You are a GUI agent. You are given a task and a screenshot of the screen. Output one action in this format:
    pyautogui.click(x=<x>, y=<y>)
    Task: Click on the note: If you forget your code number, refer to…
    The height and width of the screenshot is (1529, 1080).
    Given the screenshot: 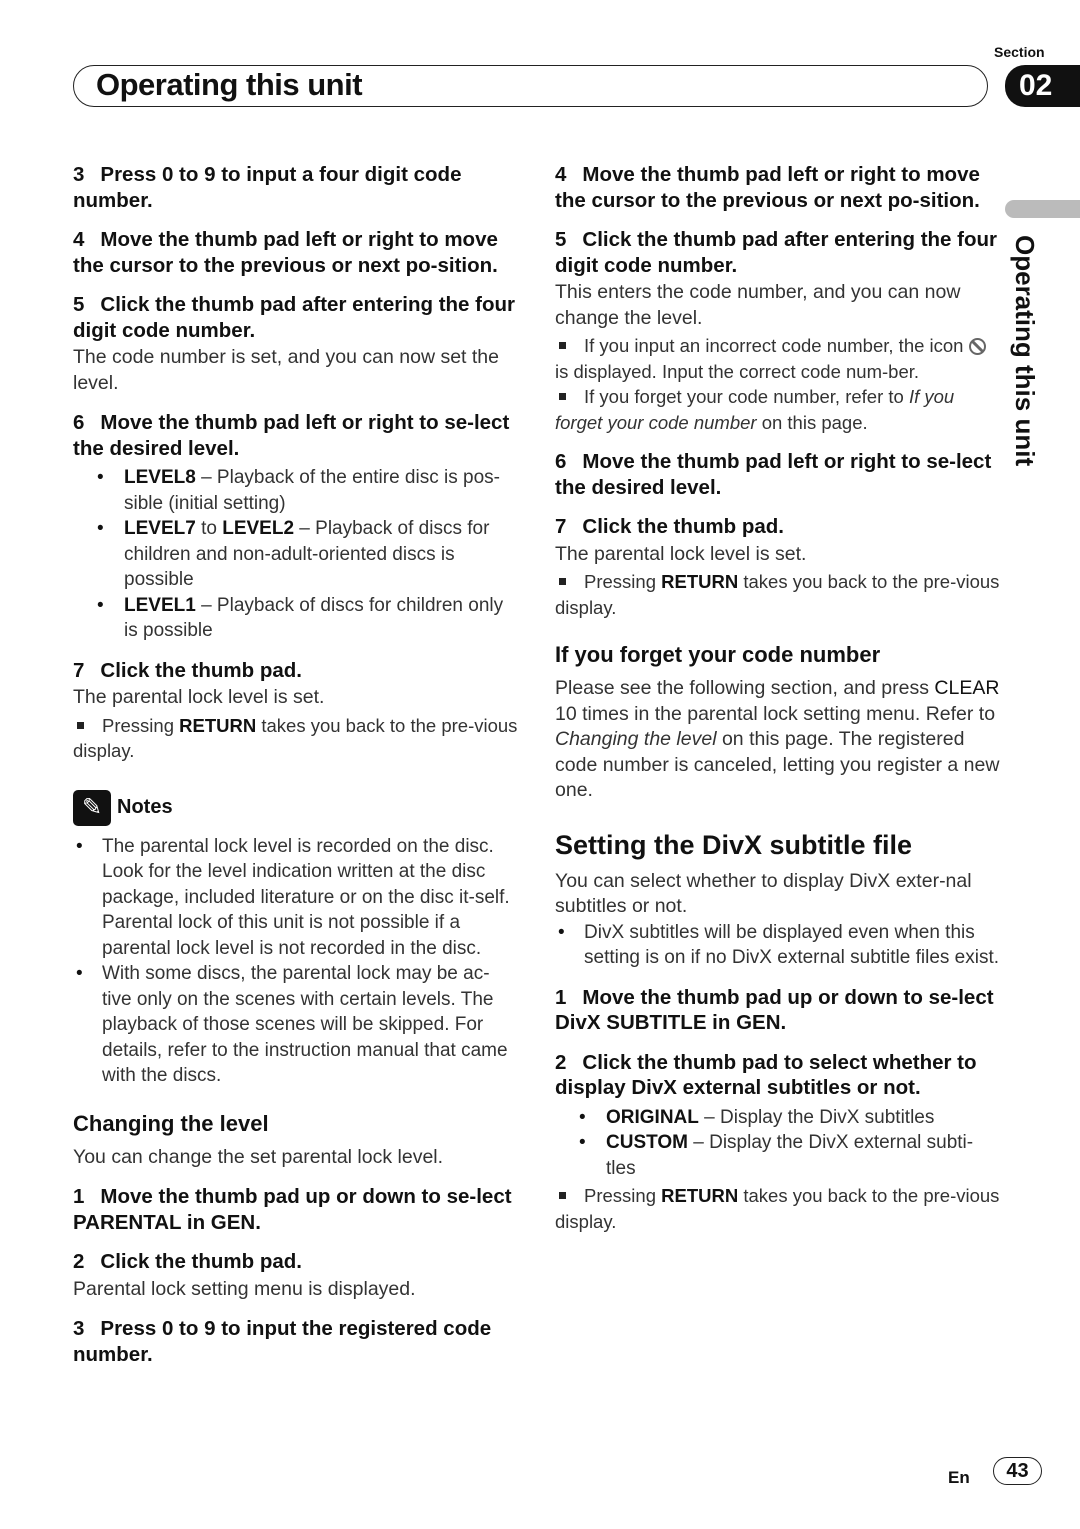 What is the action you would take?
    pyautogui.click(x=755, y=409)
    